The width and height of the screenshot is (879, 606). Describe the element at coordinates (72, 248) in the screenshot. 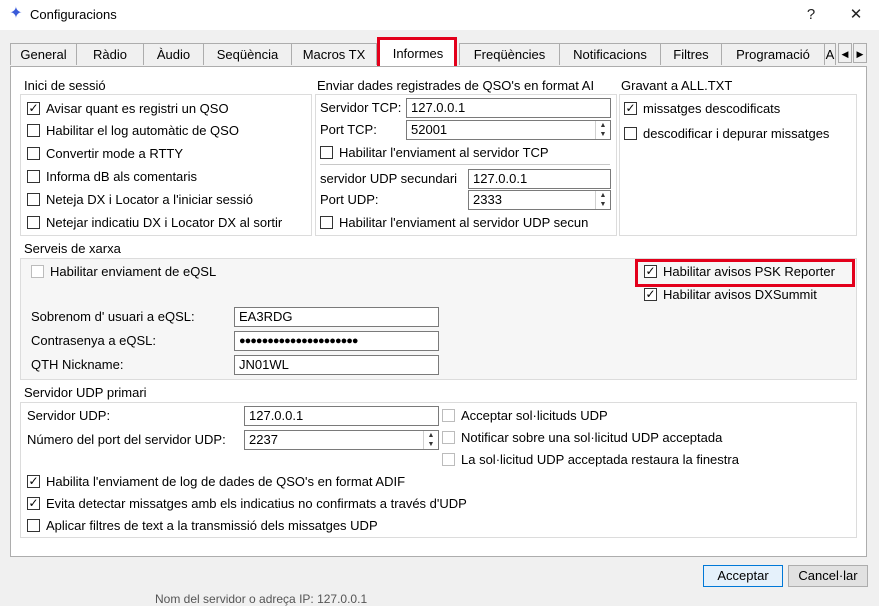

I see `network-group-title: Serveis de xarxa` at that location.